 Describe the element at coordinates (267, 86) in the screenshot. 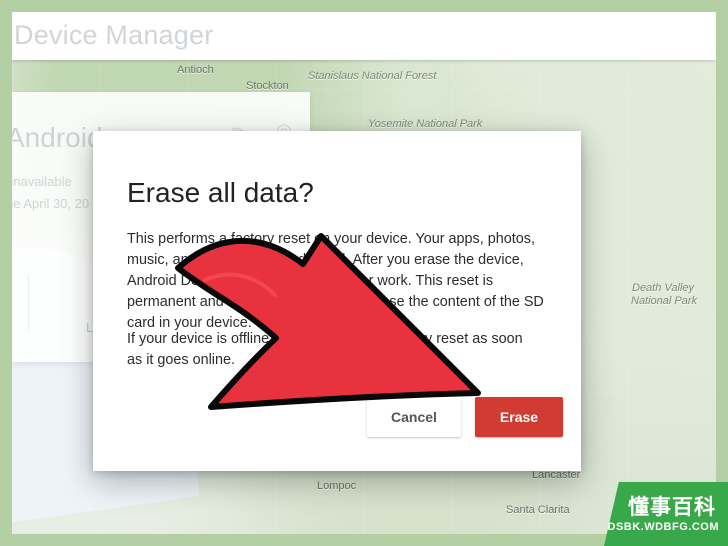

I see `map-label-stockton: Stockton` at that location.